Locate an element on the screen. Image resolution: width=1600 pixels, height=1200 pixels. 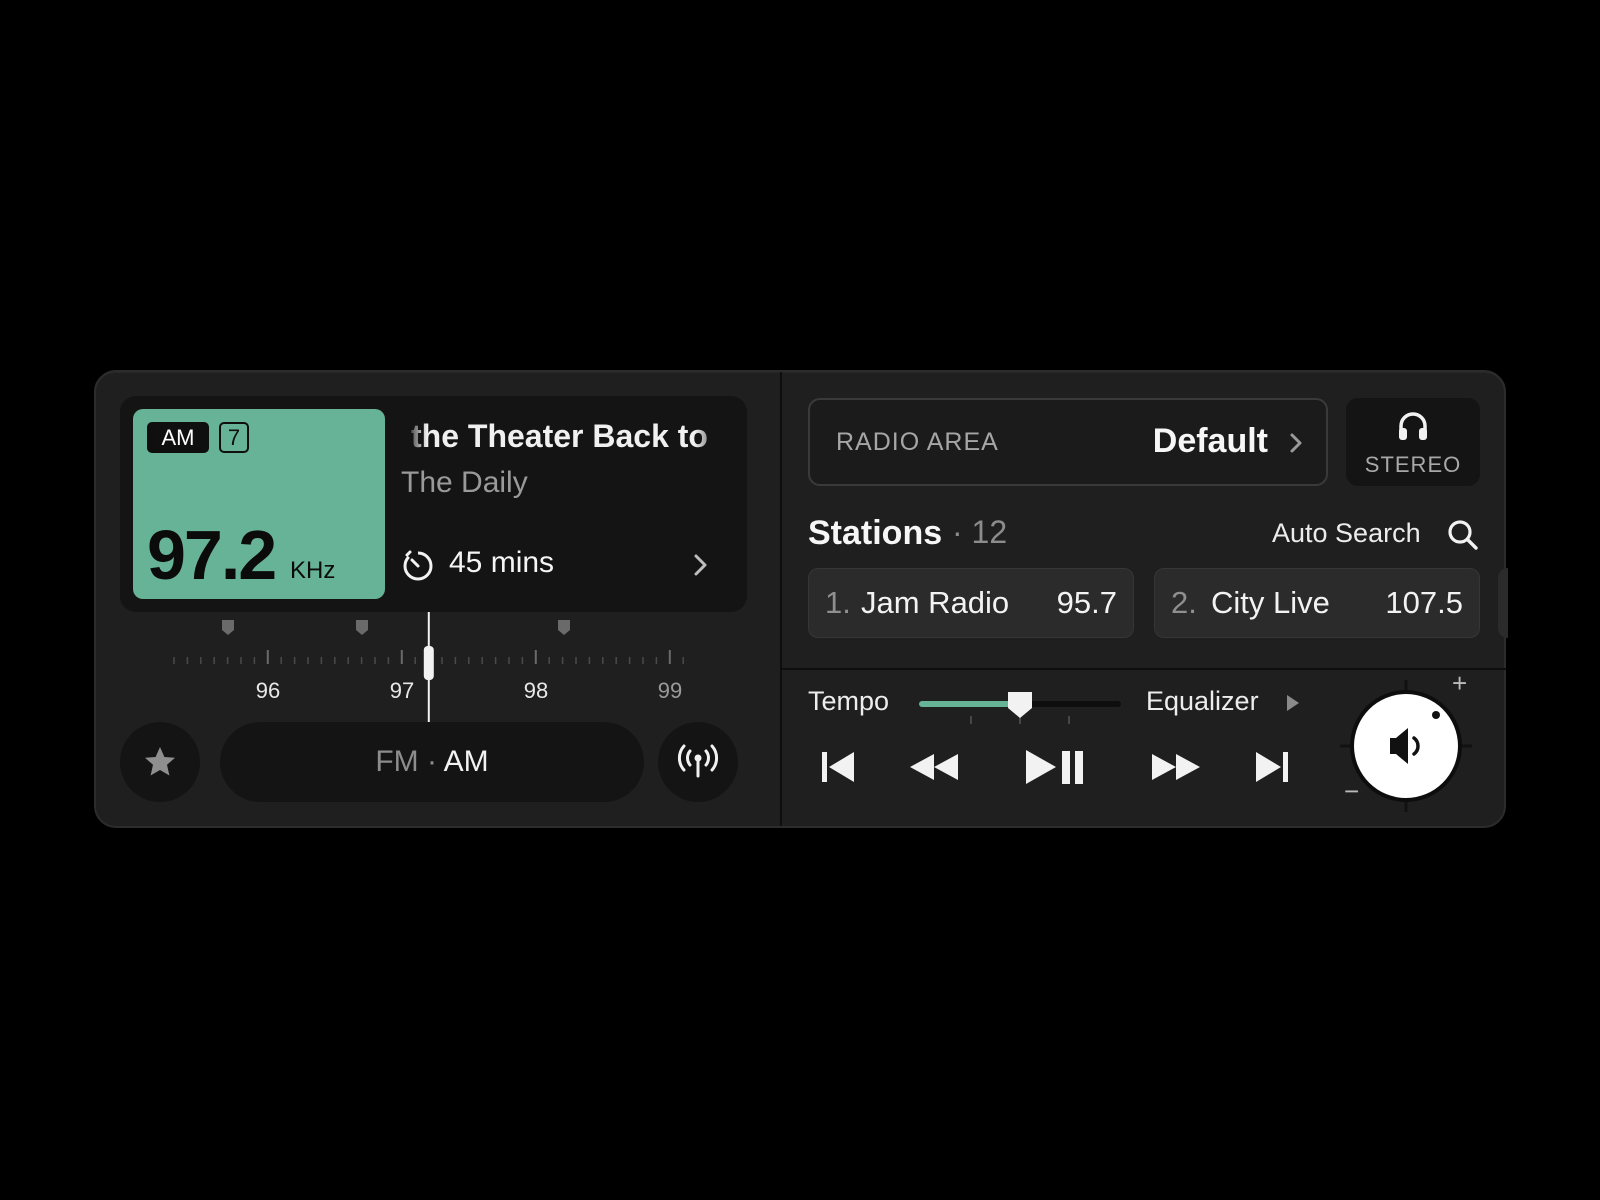
tempo-handle is located at coordinates (1020, 705).